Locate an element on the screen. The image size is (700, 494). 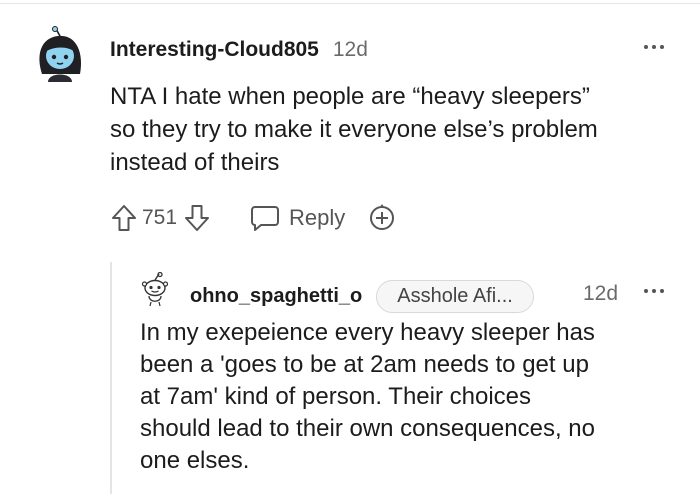
award-icon is located at coordinates (382, 217).